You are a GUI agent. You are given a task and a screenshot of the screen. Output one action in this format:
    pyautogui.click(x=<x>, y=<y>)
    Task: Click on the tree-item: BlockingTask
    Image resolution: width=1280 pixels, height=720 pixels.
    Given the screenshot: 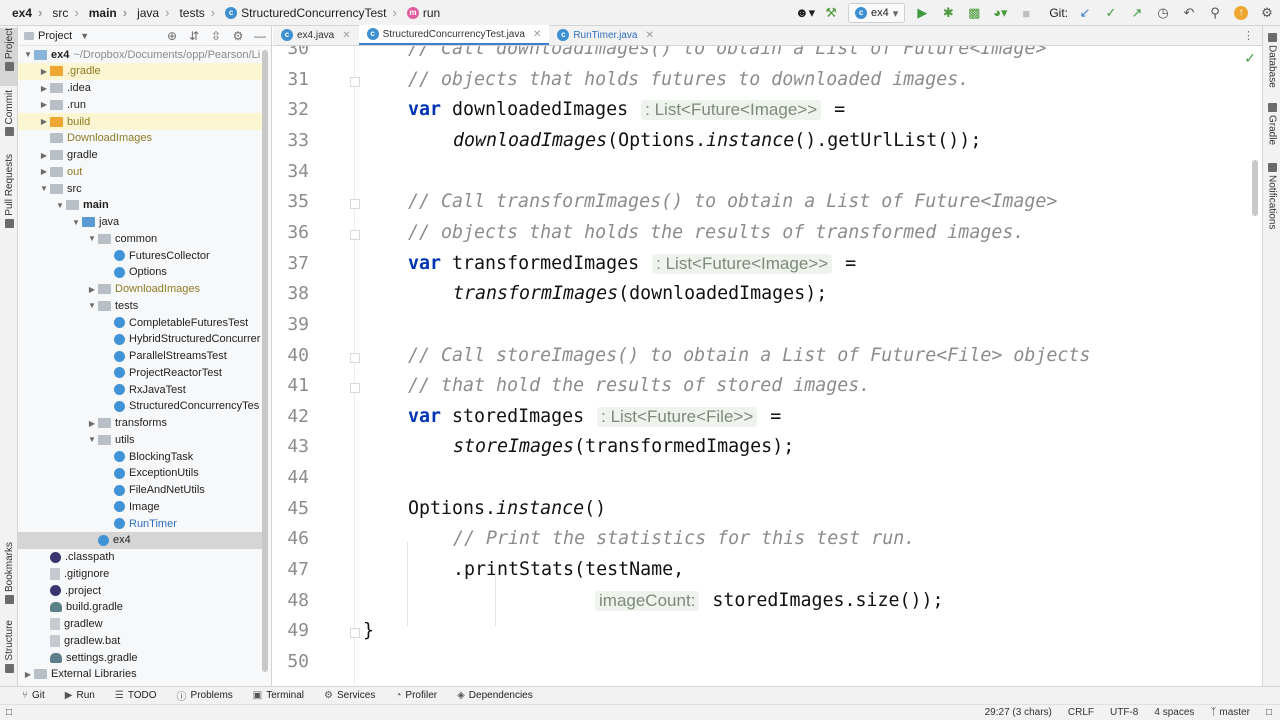 What is the action you would take?
    pyautogui.click(x=140, y=456)
    